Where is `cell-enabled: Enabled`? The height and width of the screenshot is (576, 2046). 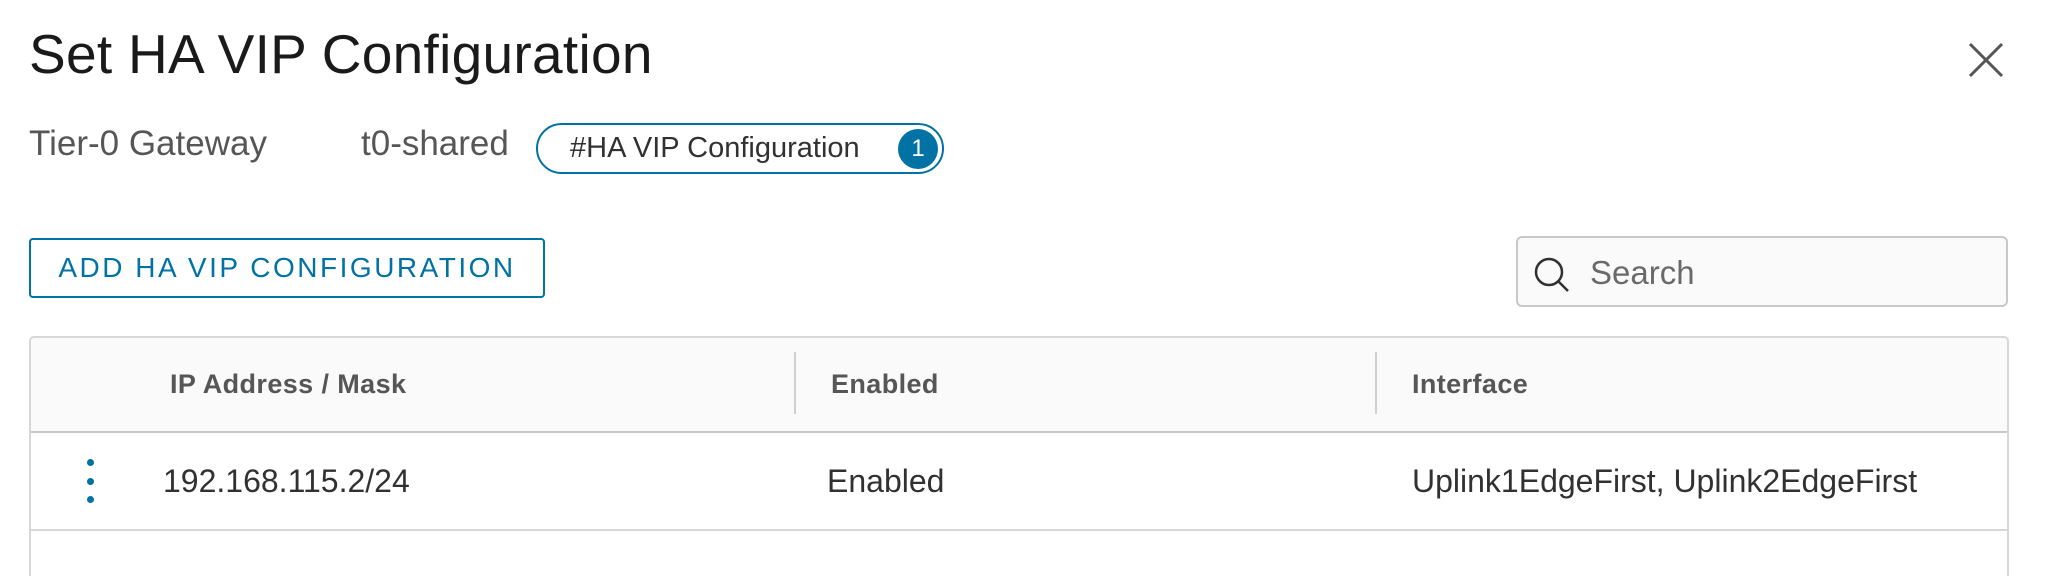 cell-enabled: Enabled is located at coordinates (886, 480).